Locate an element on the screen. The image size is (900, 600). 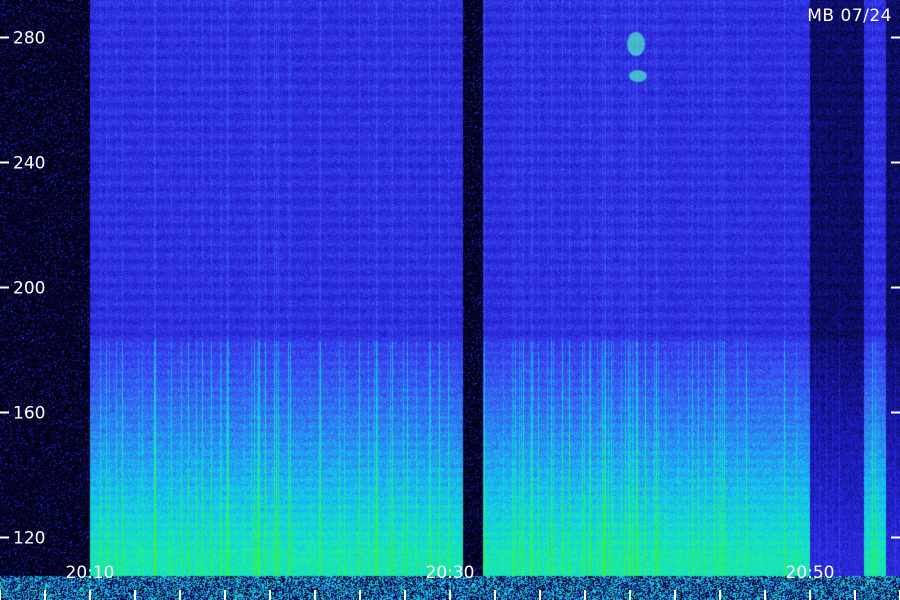
x-axis: 20:10 20:30 20:50 is located at coordinates (450, 581).